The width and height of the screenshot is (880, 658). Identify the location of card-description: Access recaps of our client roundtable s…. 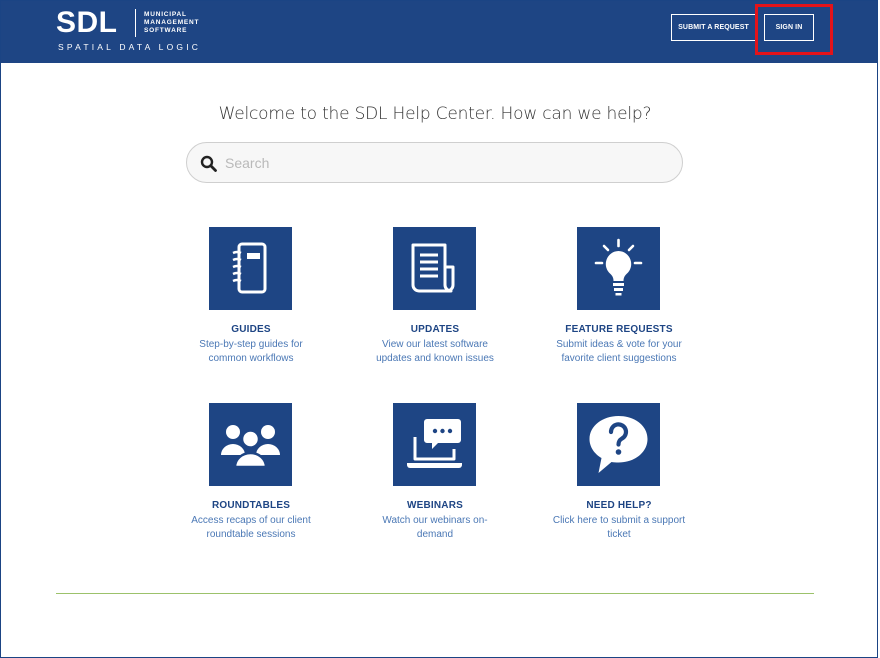
(251, 528).